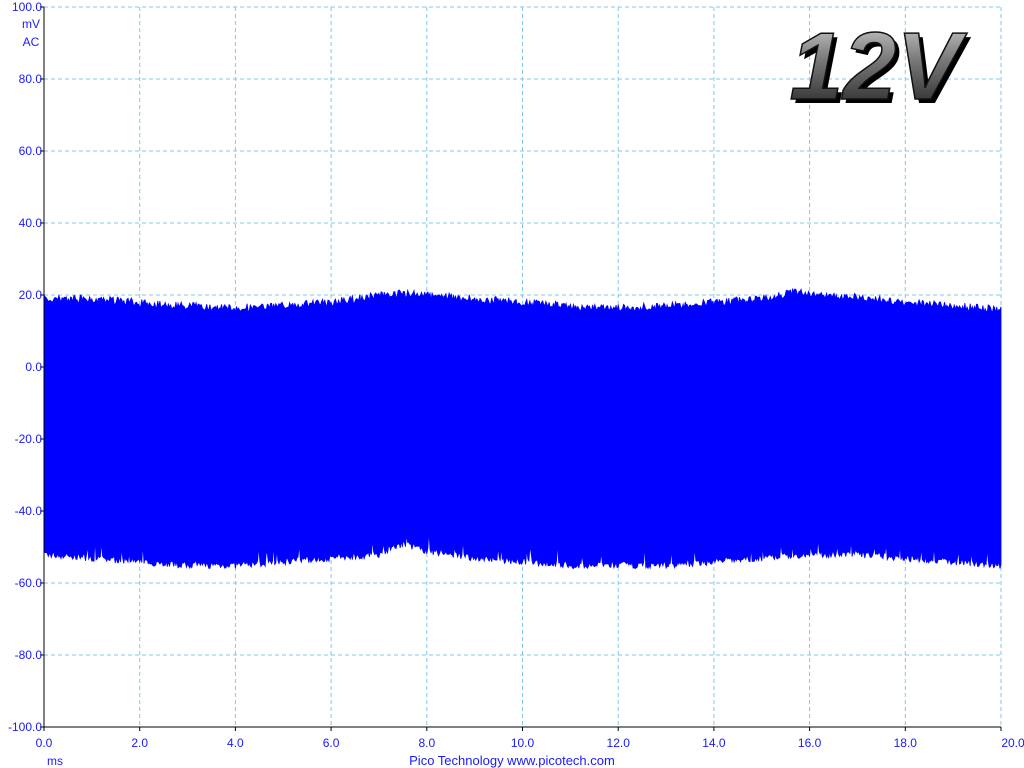 This screenshot has height=768, width=1024. Describe the element at coordinates (31, 223) in the screenshot. I see `y-tick-label: 40.0` at that location.